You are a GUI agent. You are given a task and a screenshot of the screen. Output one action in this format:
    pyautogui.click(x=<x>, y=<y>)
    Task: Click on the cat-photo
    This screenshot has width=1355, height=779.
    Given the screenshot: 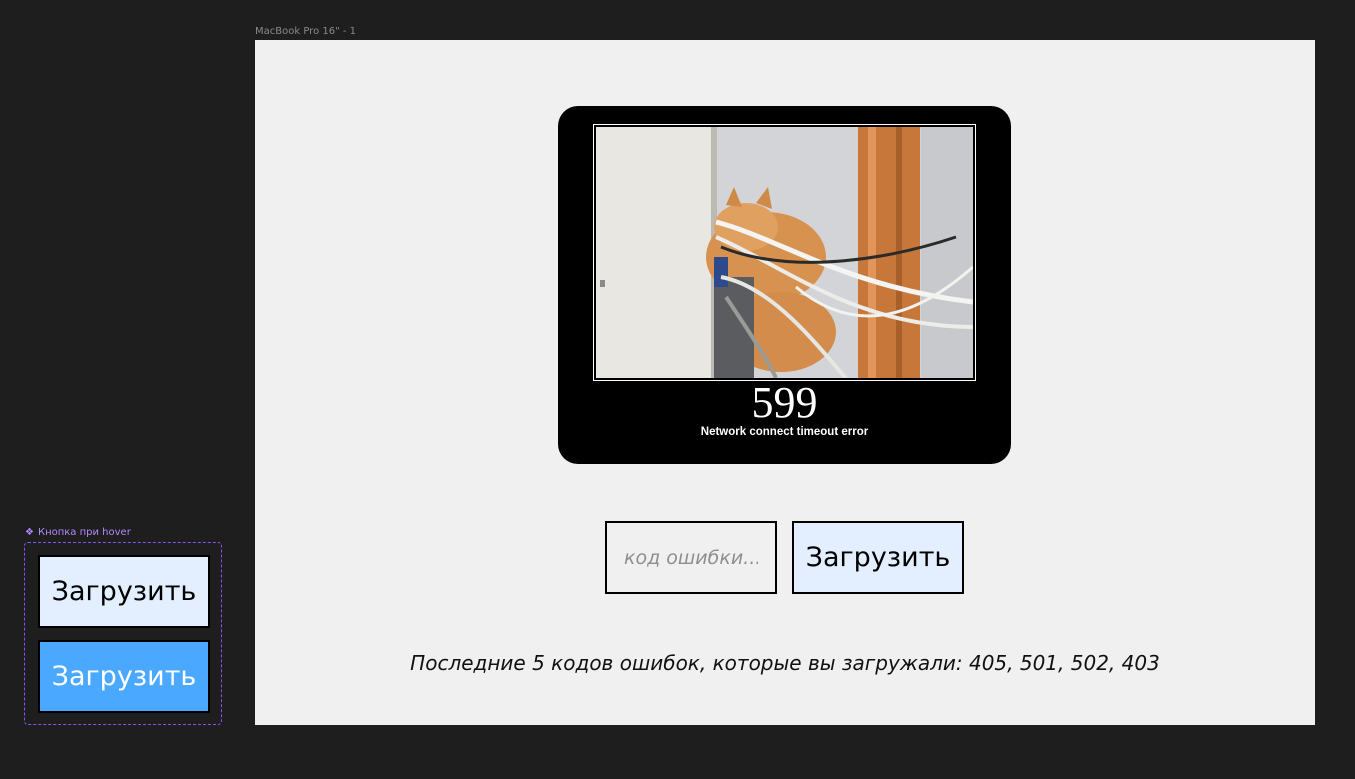 What is the action you would take?
    pyautogui.click(x=784, y=252)
    